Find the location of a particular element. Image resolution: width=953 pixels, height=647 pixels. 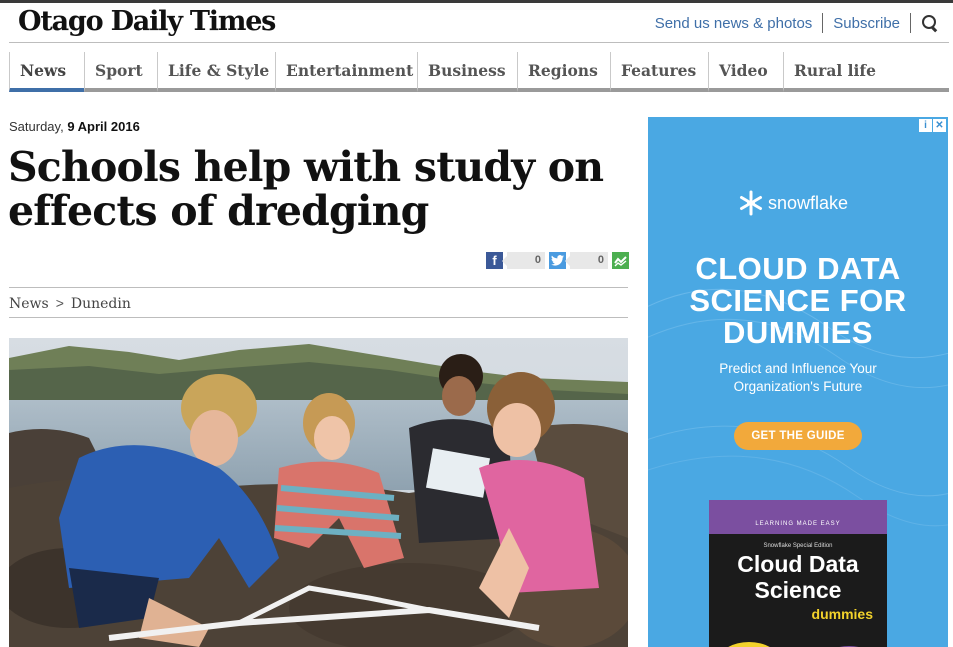

ad-brand-name: snowflake is located at coordinates (808, 202).